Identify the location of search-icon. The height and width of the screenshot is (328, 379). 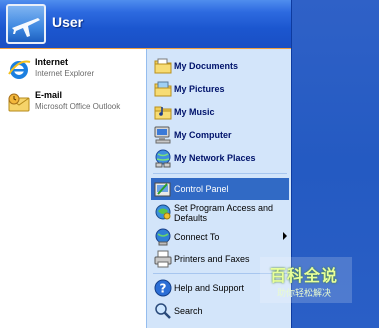
(163, 311).